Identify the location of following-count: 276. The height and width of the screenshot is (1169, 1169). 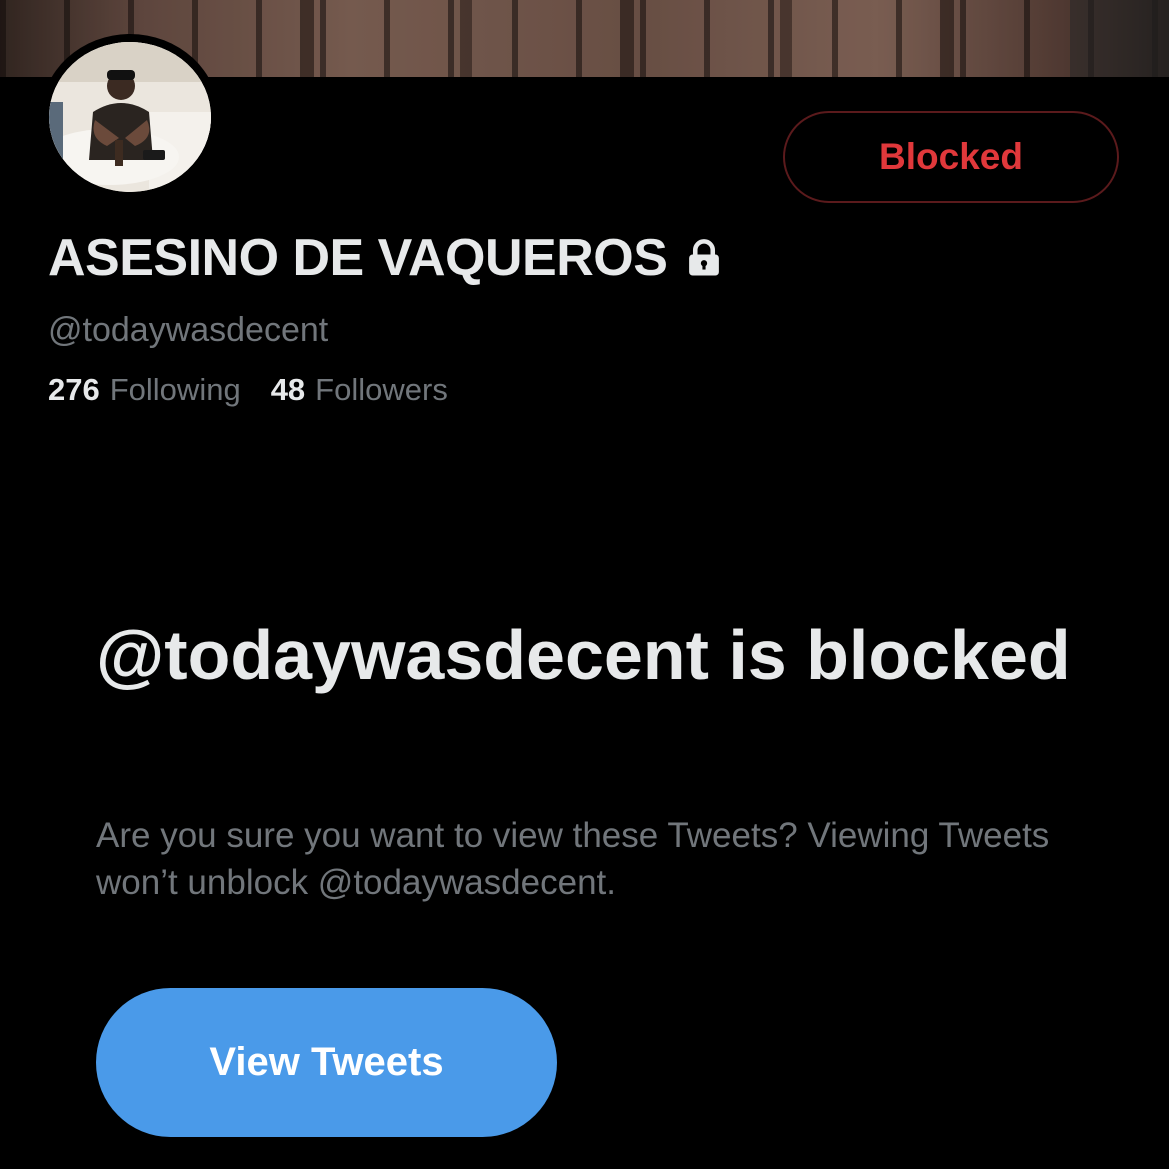
(74, 389).